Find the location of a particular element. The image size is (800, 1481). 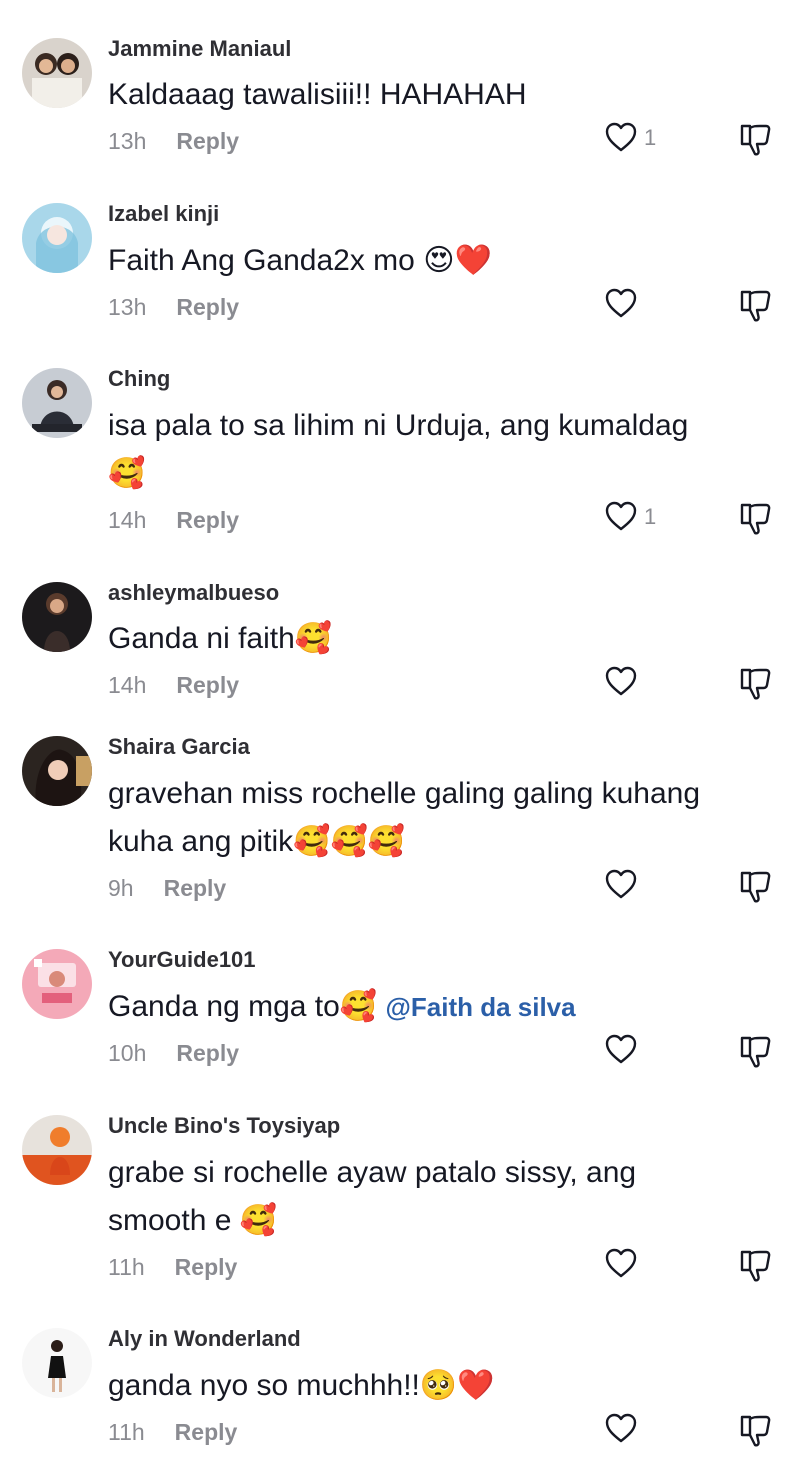

comment-username: Shaira Garcia is located at coordinates (179, 747).